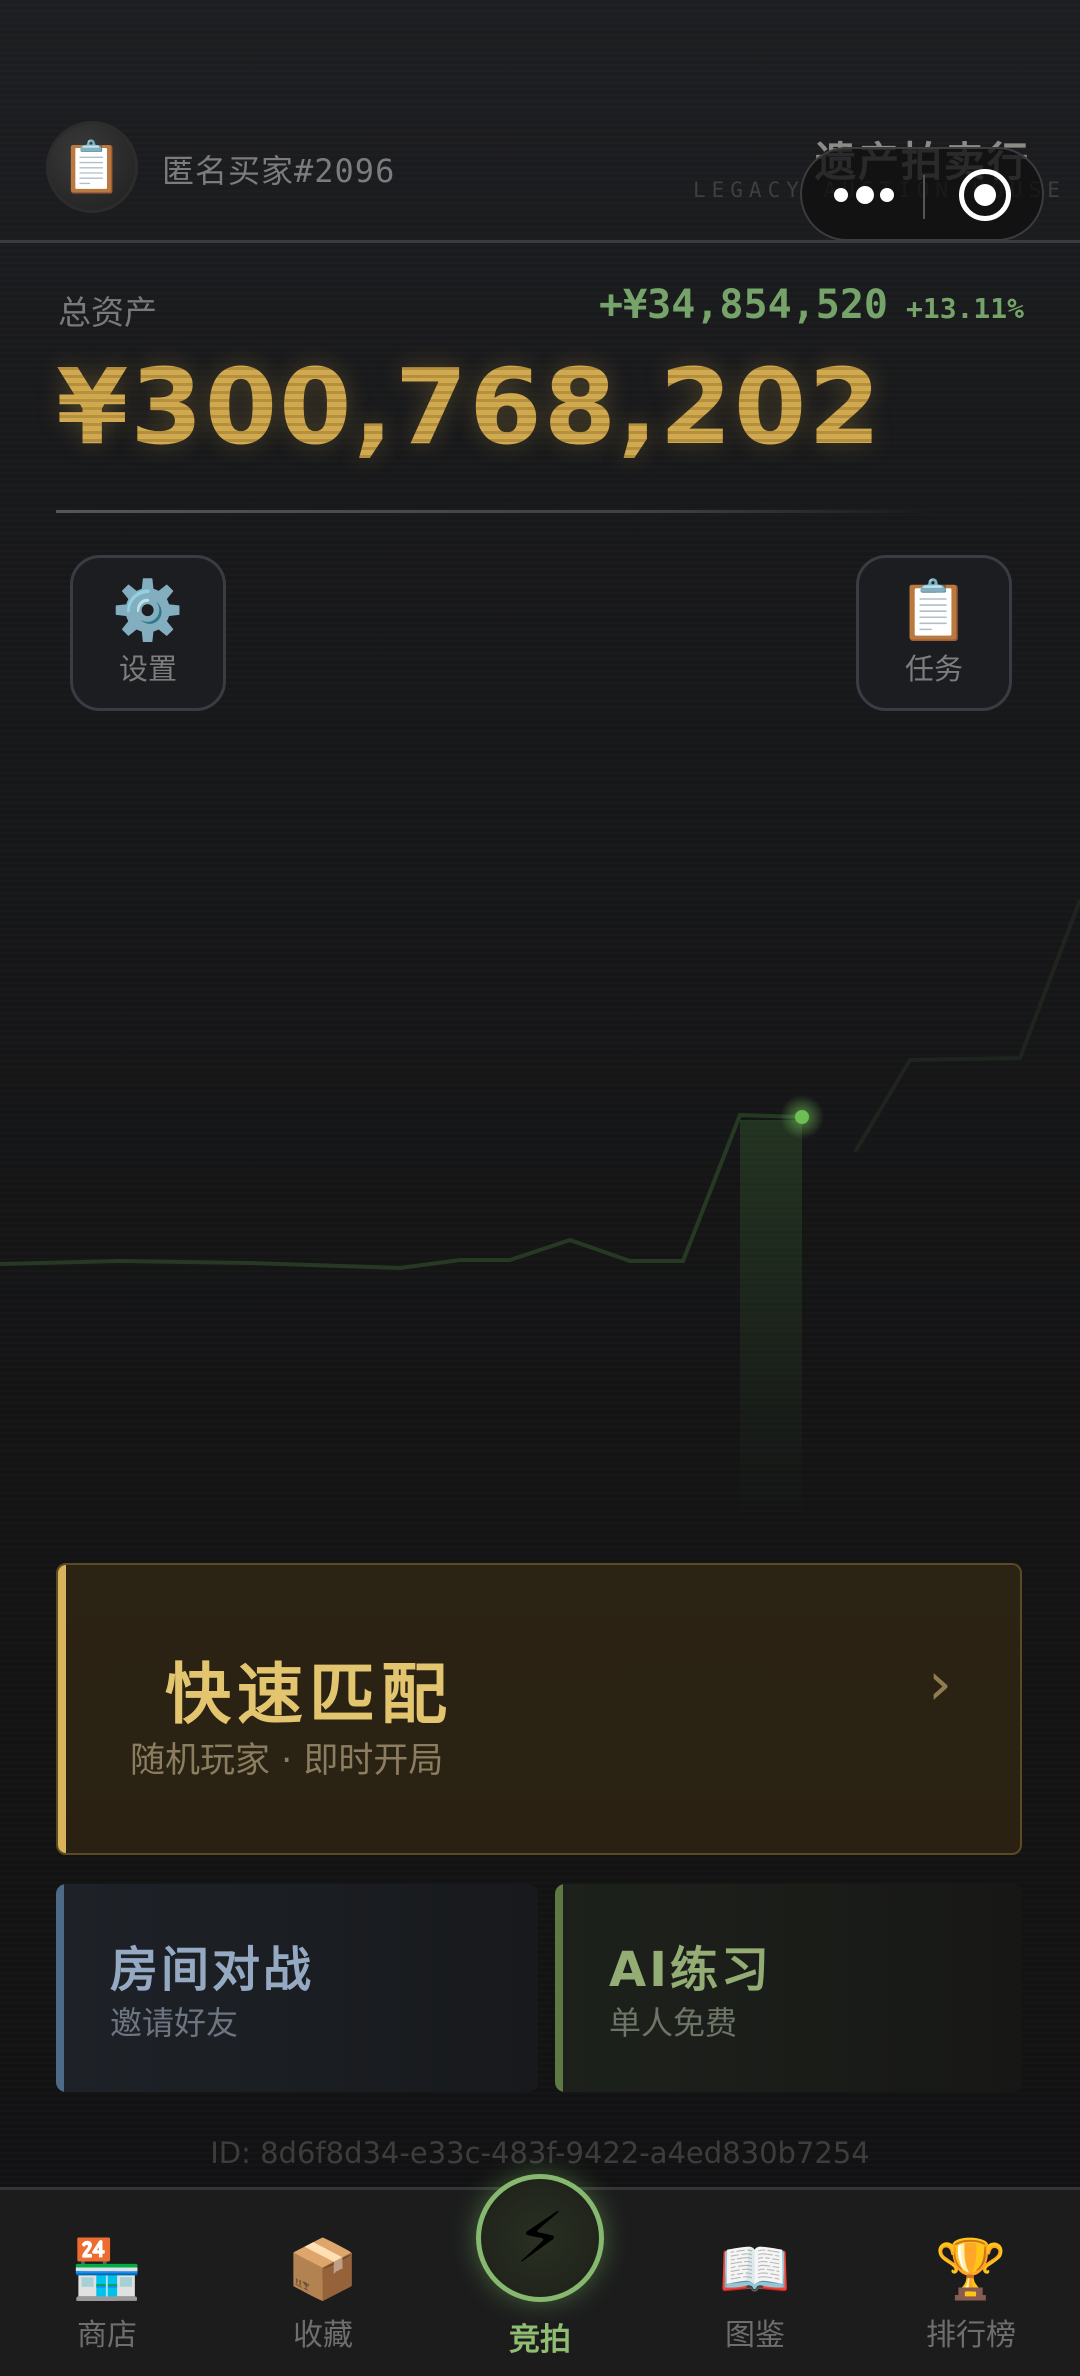  Describe the element at coordinates (107, 312) in the screenshot. I see `total-assets-label: 总资产` at that location.